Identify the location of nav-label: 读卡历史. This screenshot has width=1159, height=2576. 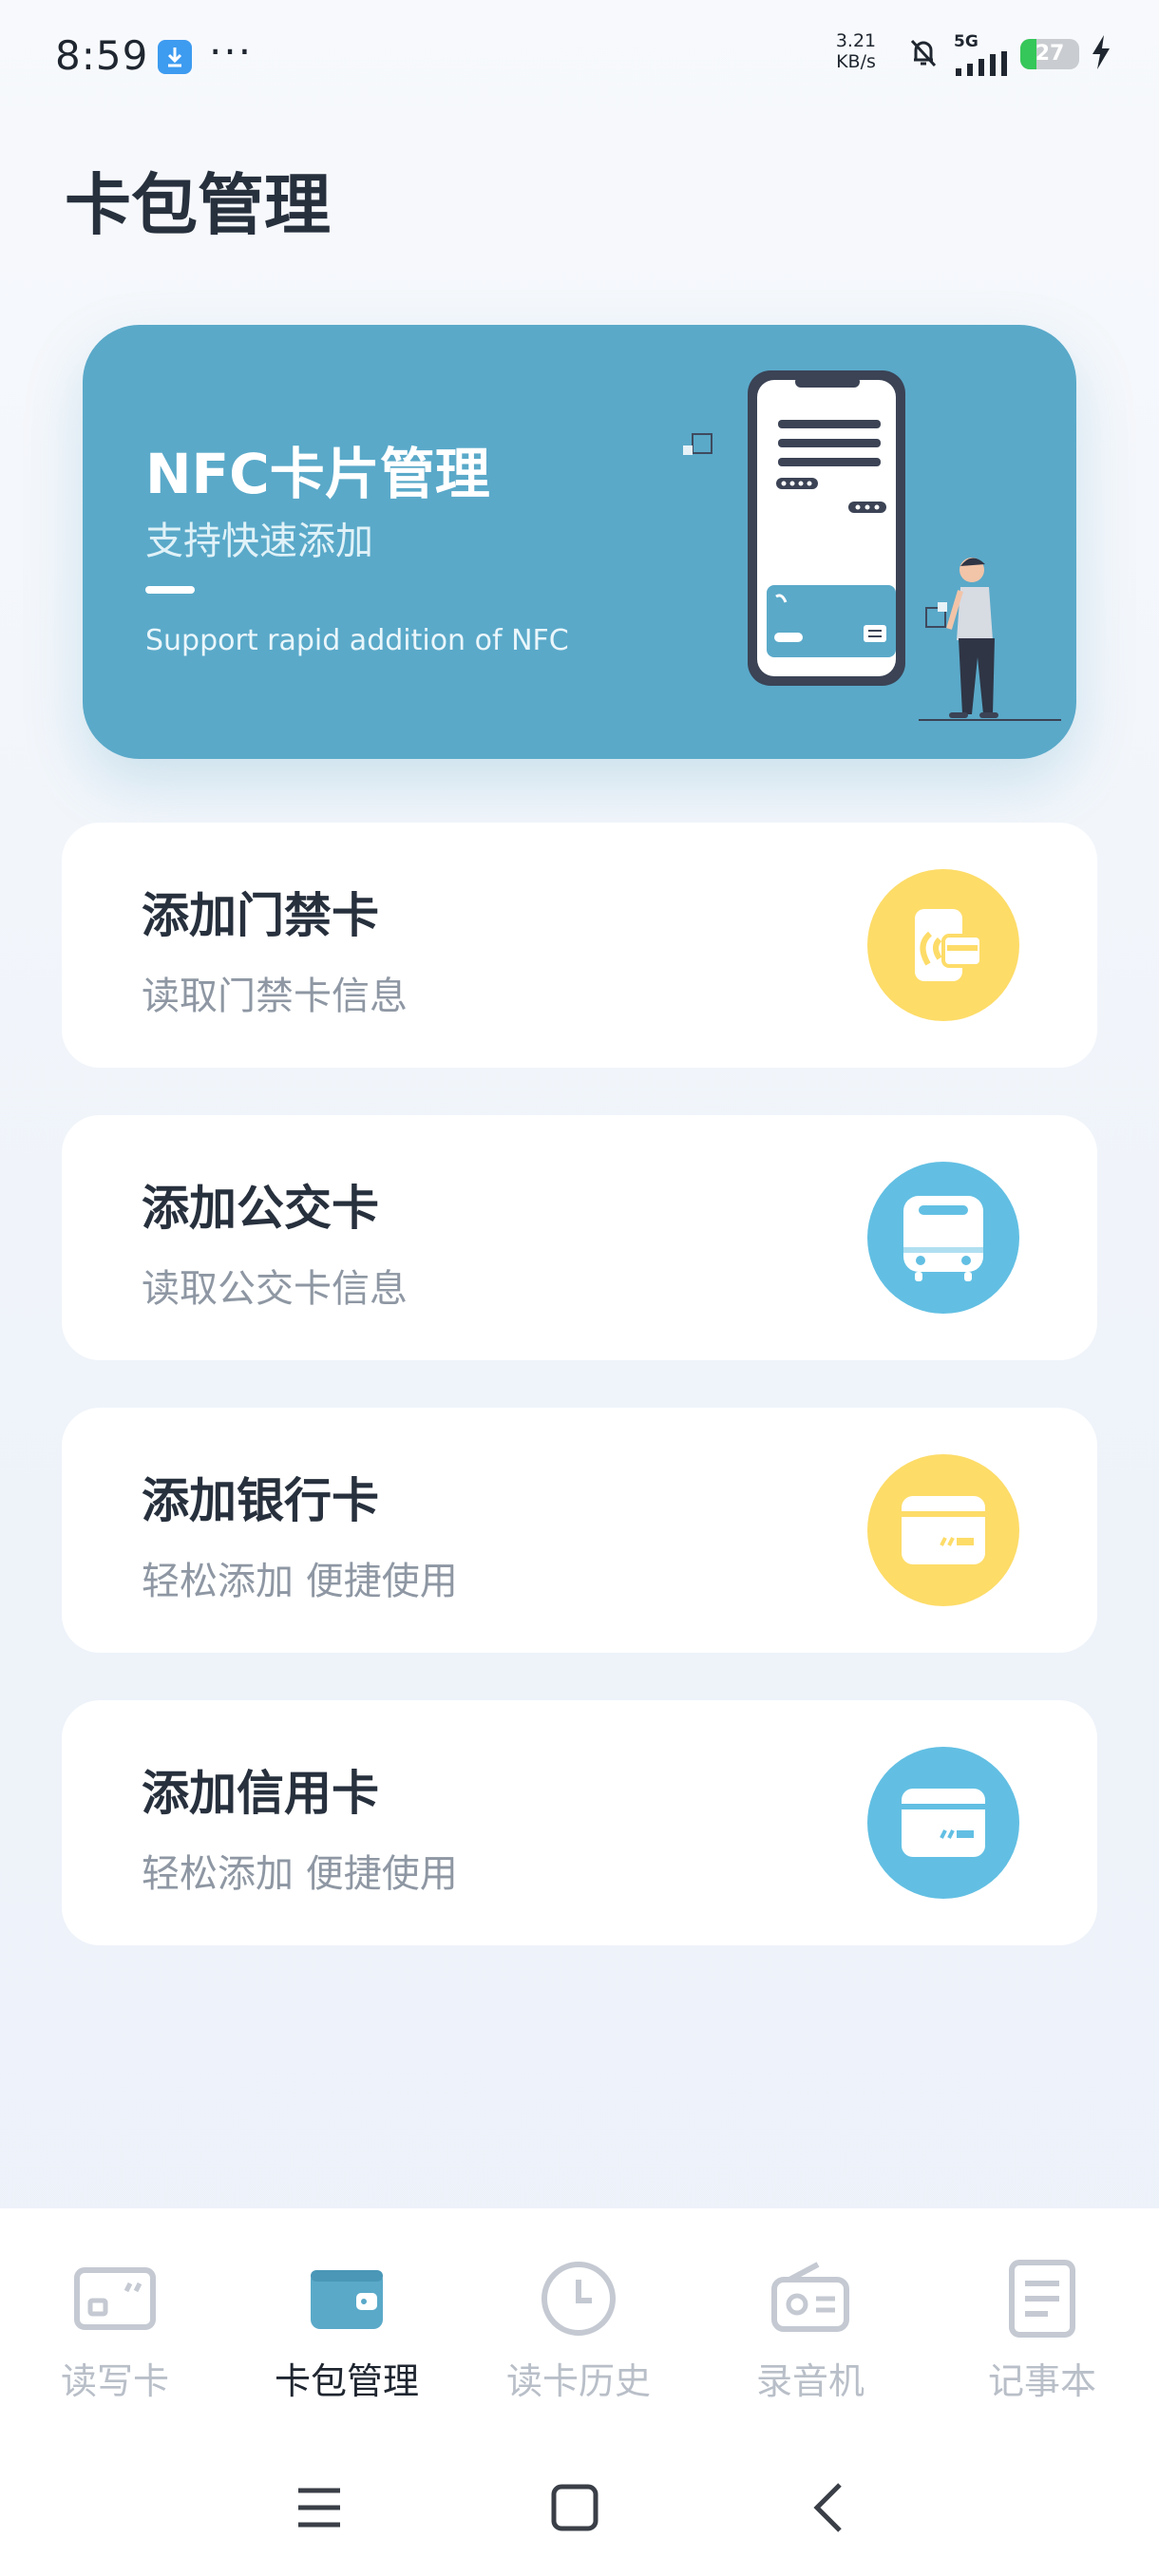
(578, 2381).